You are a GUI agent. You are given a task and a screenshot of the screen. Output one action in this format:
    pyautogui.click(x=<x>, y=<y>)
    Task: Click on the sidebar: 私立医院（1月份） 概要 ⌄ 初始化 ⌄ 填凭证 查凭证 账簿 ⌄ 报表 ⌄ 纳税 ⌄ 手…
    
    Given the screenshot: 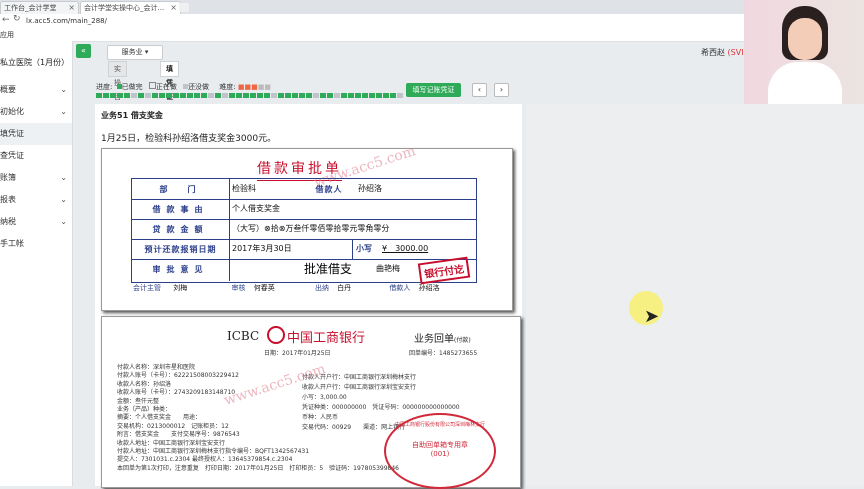 What is the action you would take?
    pyautogui.click(x=36, y=263)
    